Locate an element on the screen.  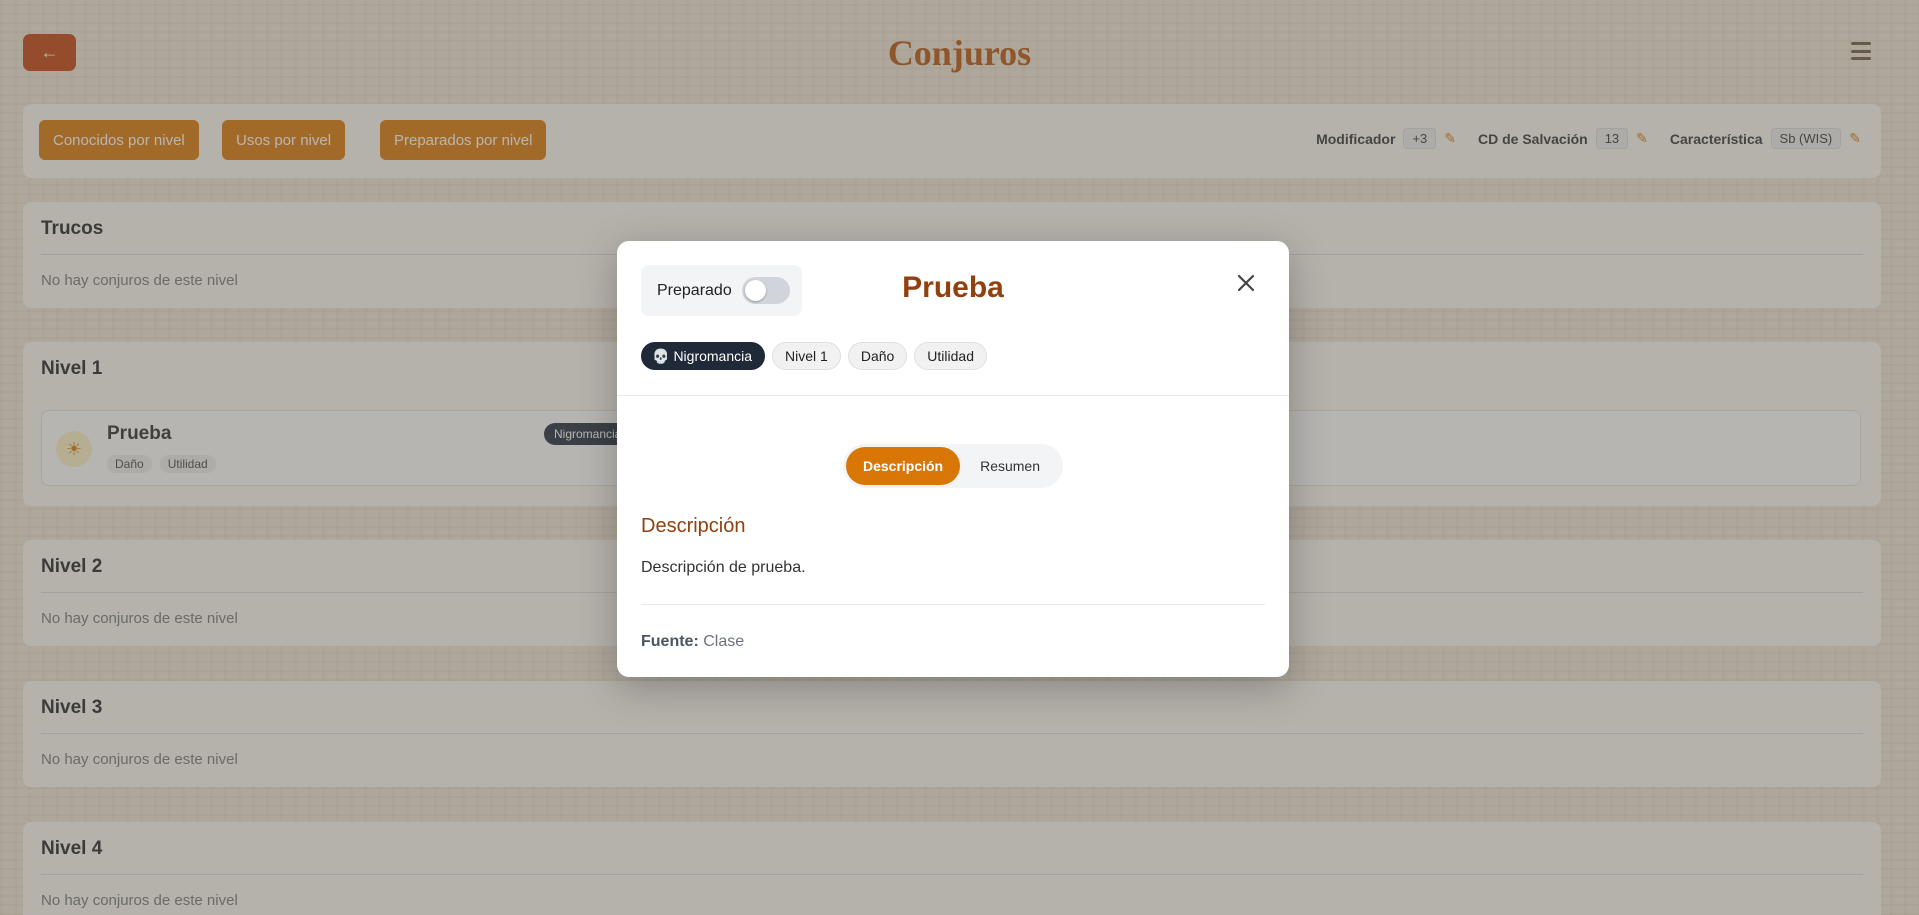
close-button is located at coordinates (1246, 283).